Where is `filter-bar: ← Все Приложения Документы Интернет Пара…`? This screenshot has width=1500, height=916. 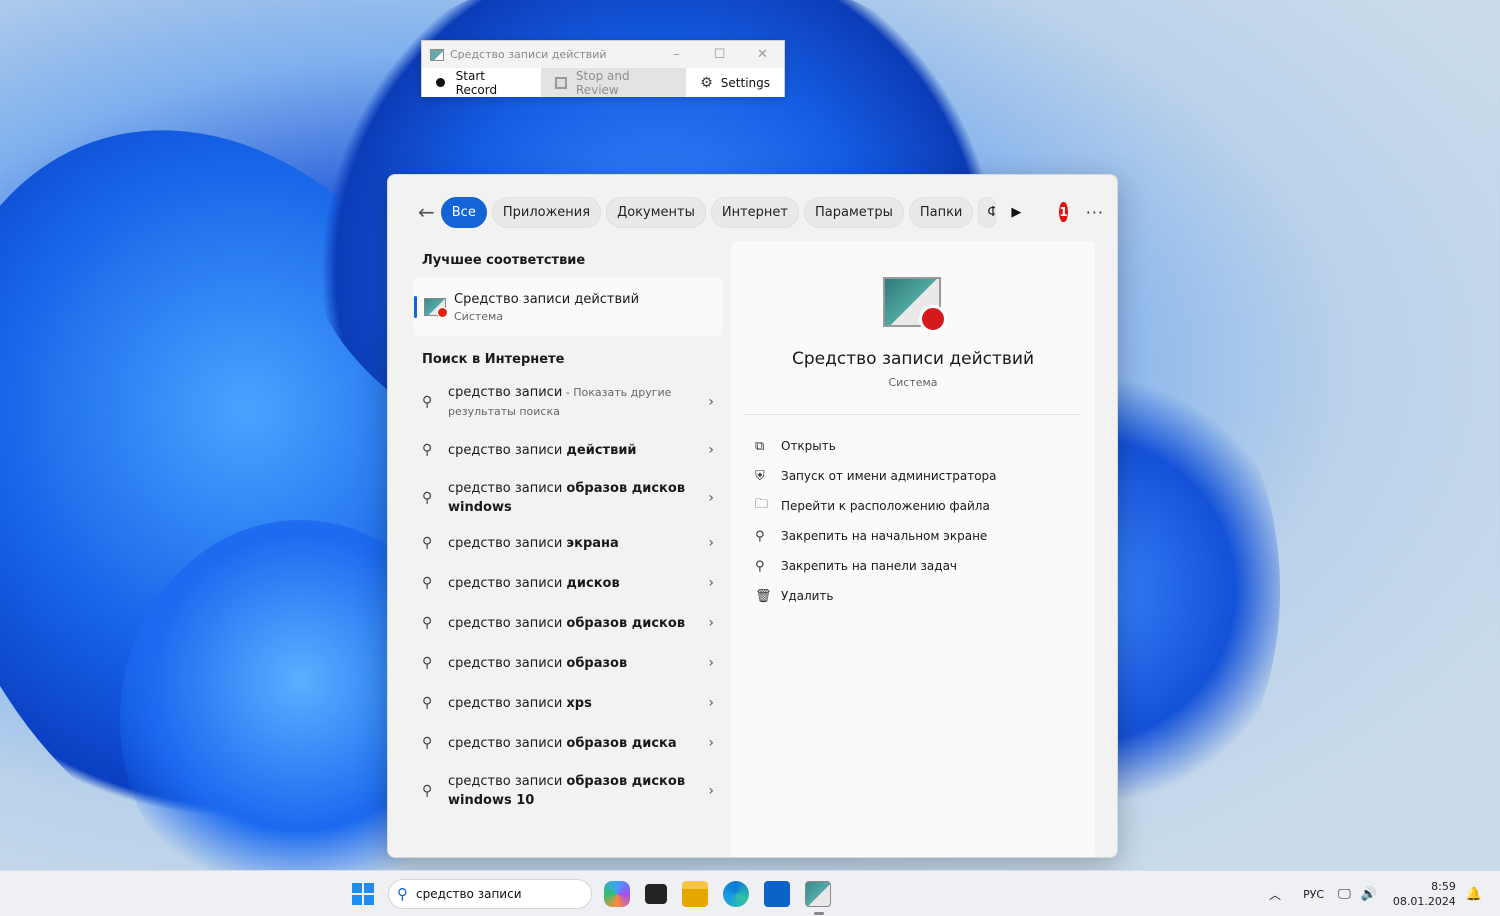
filter-bar: ← Все Приложения Документы Интернет Пара… is located at coordinates (760, 212).